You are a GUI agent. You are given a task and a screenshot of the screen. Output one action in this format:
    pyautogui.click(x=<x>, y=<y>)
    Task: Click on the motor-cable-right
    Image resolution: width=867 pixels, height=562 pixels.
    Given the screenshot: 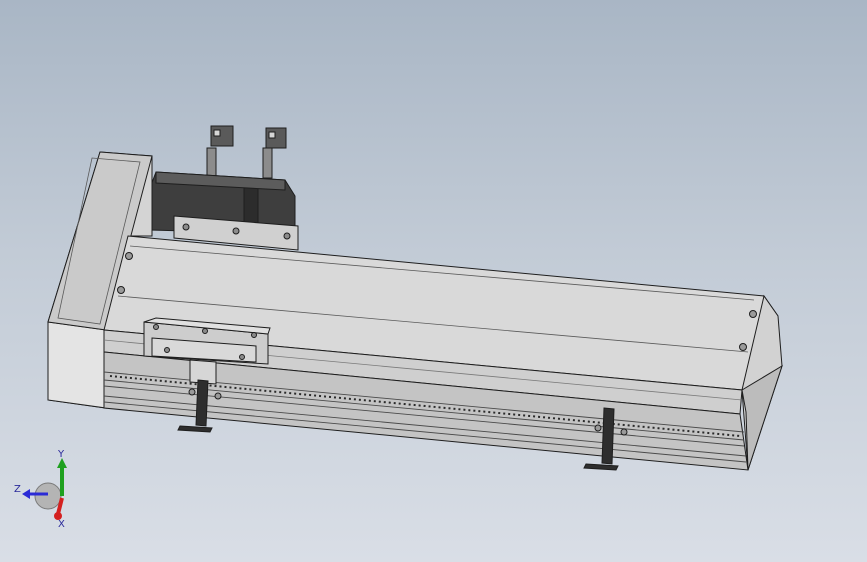 What is the action you would take?
    pyautogui.click(x=267, y=163)
    